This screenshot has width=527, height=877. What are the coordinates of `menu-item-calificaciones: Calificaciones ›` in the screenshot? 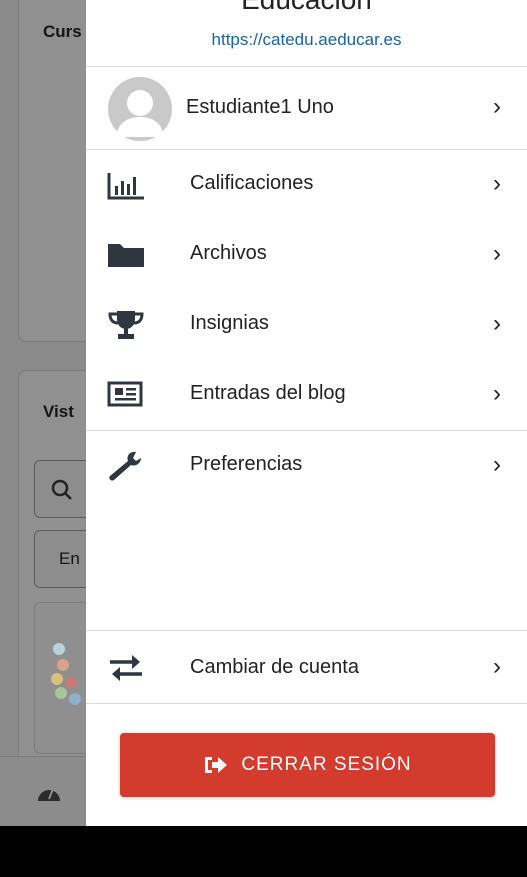 It's located at (306, 185).